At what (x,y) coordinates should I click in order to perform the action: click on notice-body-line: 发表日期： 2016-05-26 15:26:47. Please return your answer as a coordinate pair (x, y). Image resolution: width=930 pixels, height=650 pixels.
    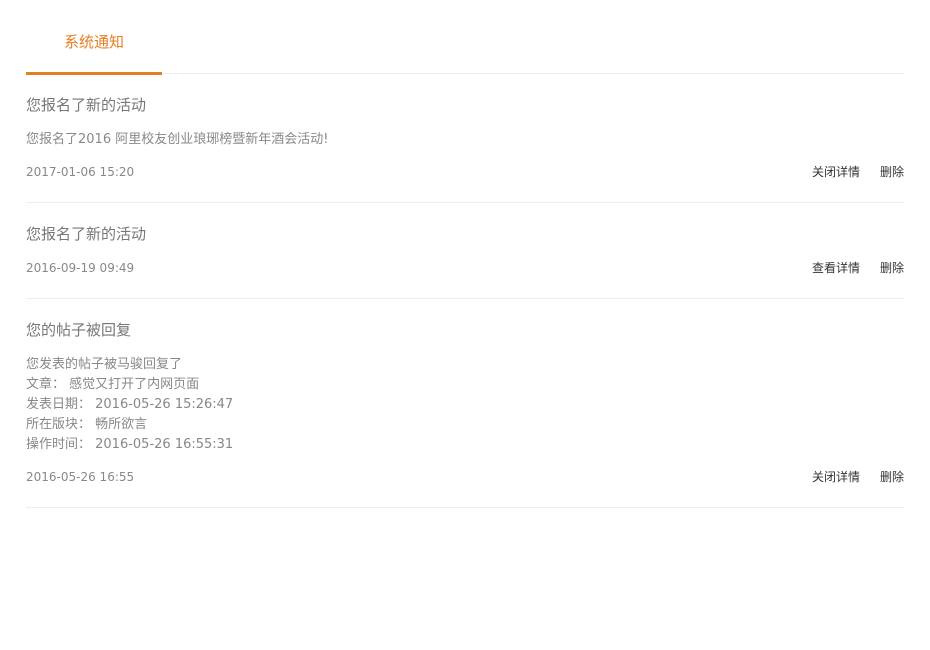
    Looking at the image, I should click on (130, 404).